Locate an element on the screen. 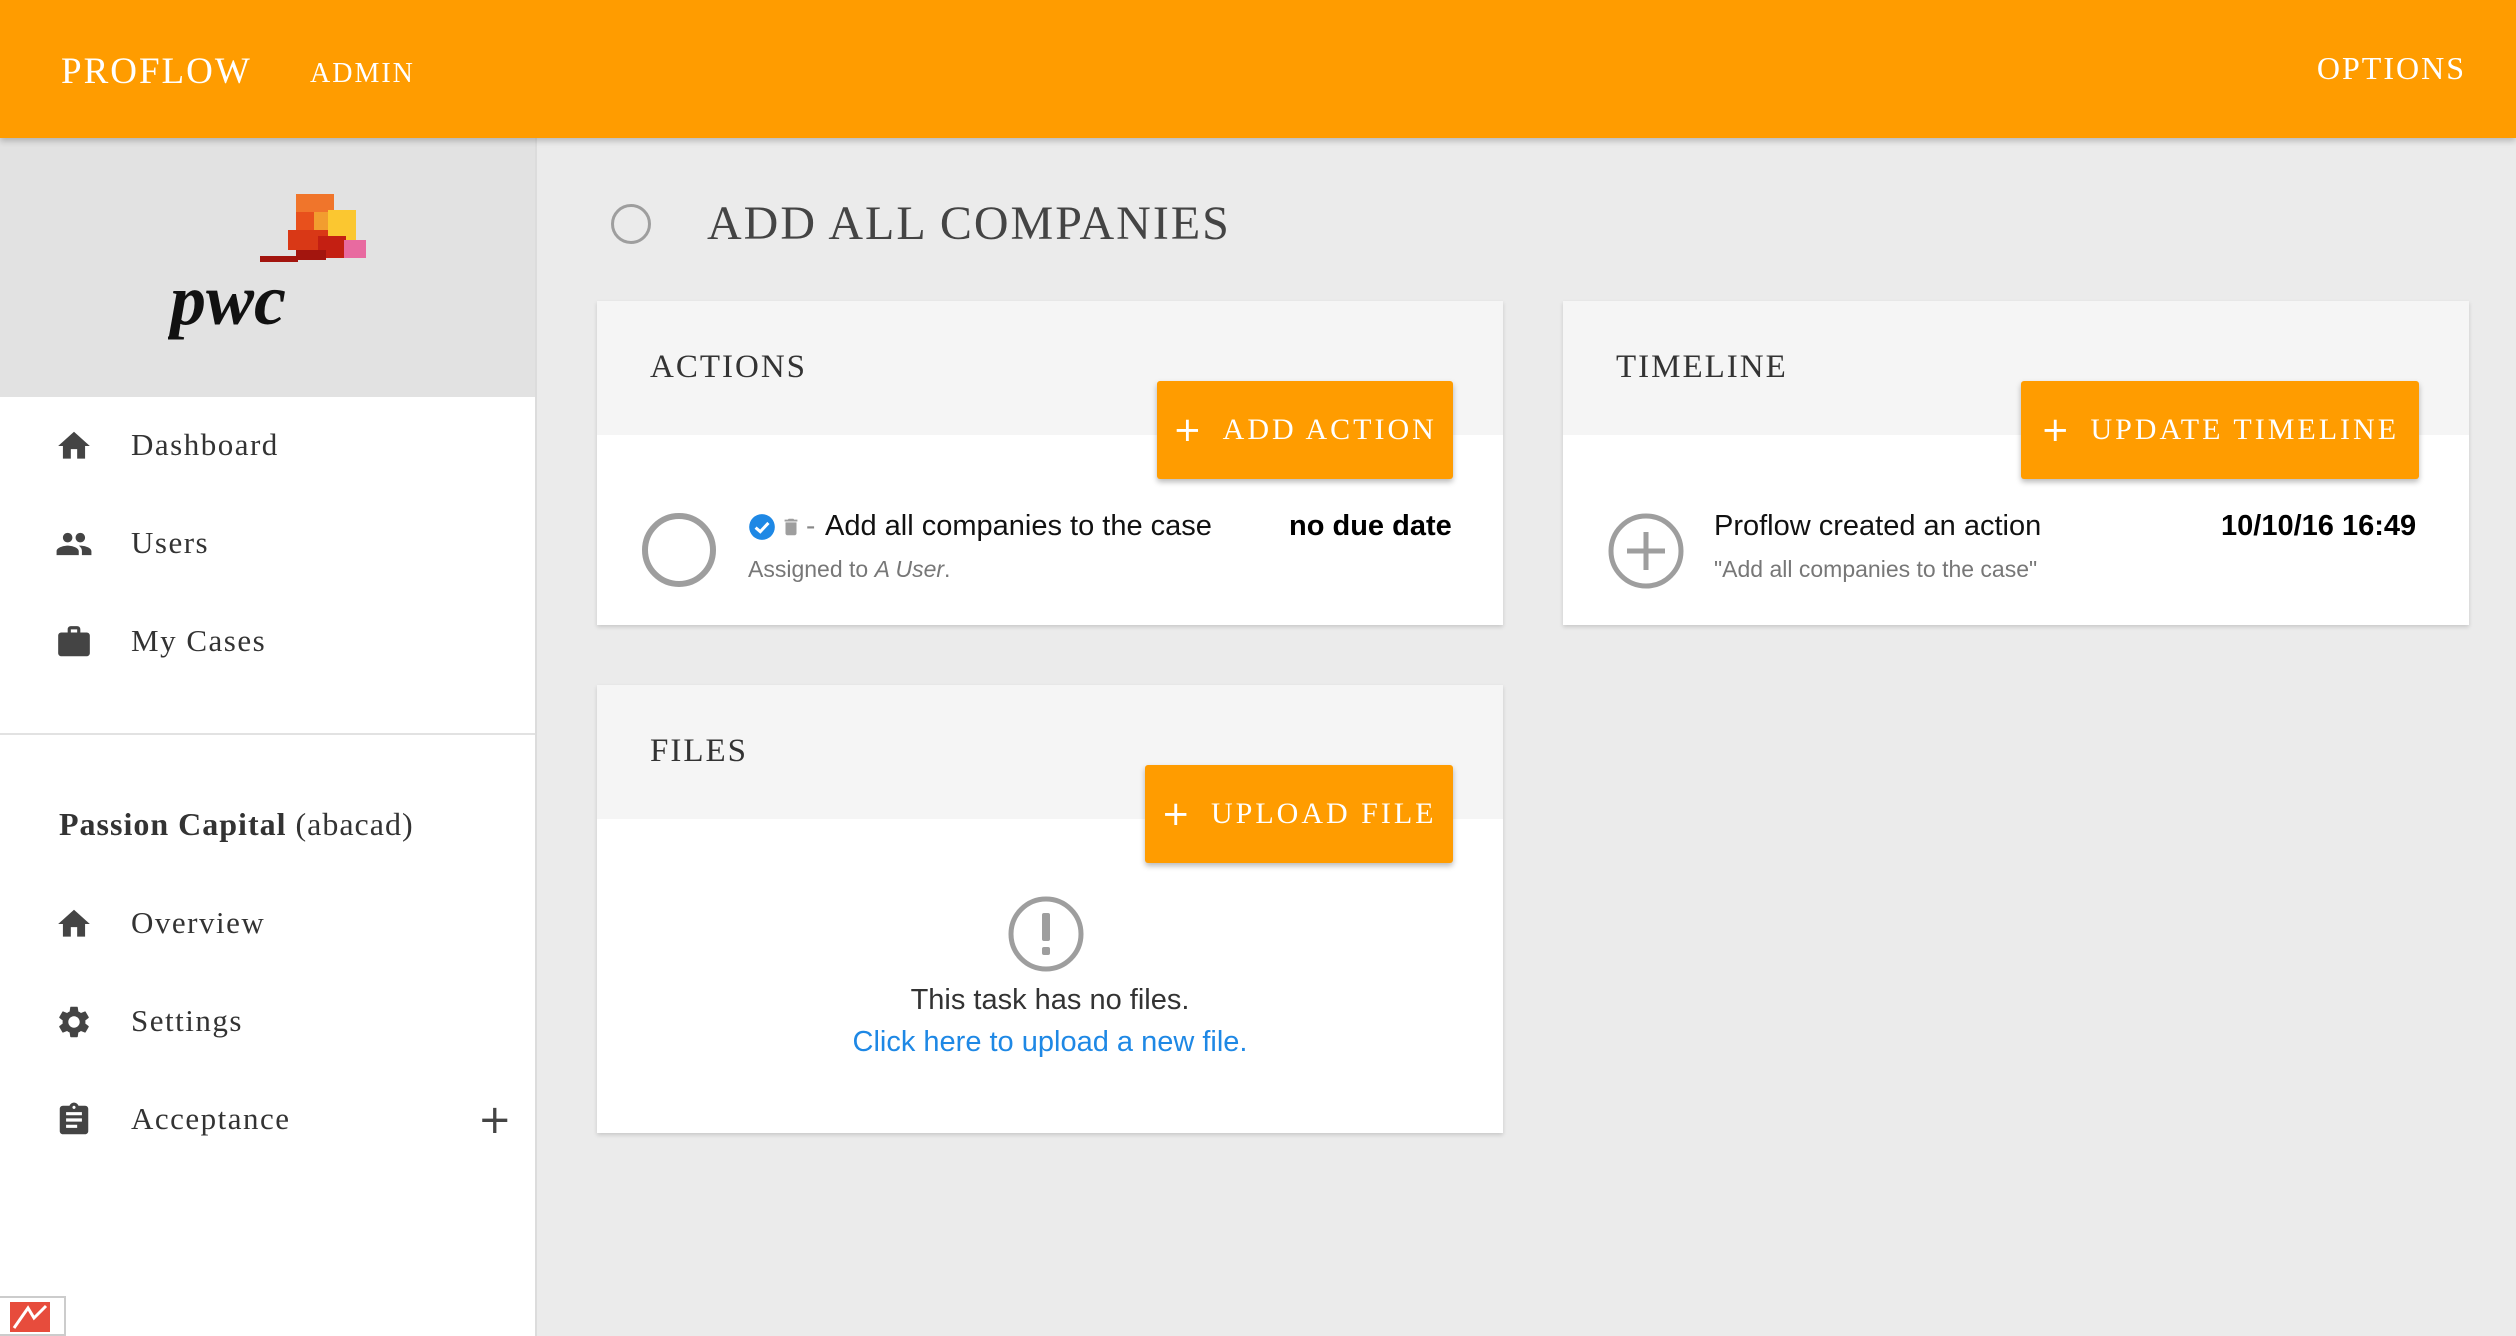 The height and width of the screenshot is (1336, 2516). sidebar-item-users: Users is located at coordinates (267, 543).